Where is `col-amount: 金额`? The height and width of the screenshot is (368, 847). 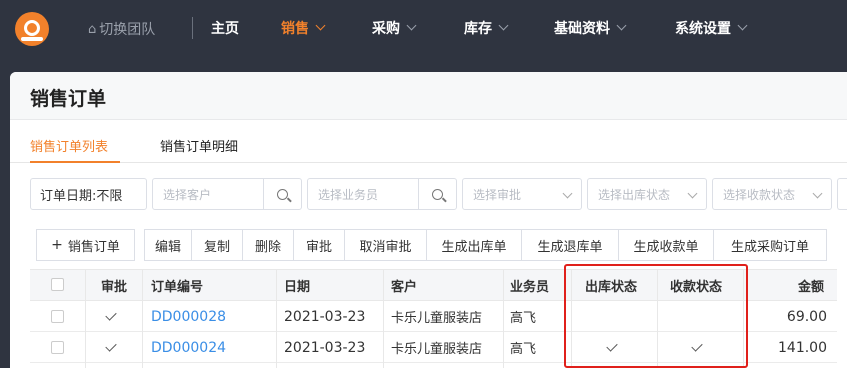 col-amount: 金额 is located at coordinates (811, 287).